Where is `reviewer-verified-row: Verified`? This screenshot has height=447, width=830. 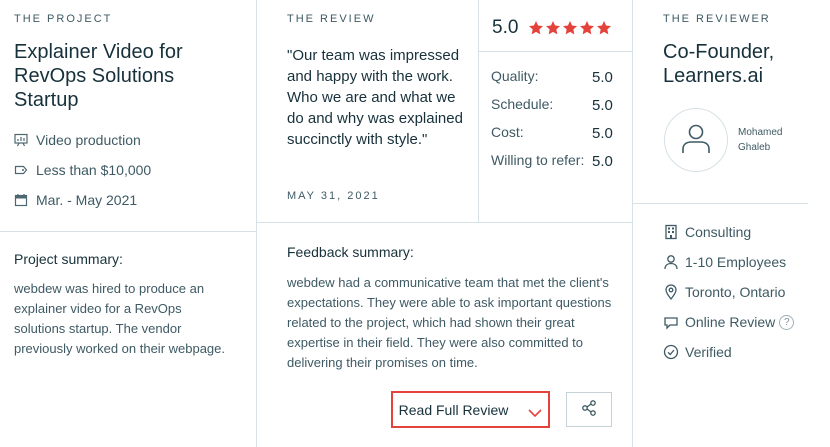 reviewer-verified-row: Verified is located at coordinates (697, 352).